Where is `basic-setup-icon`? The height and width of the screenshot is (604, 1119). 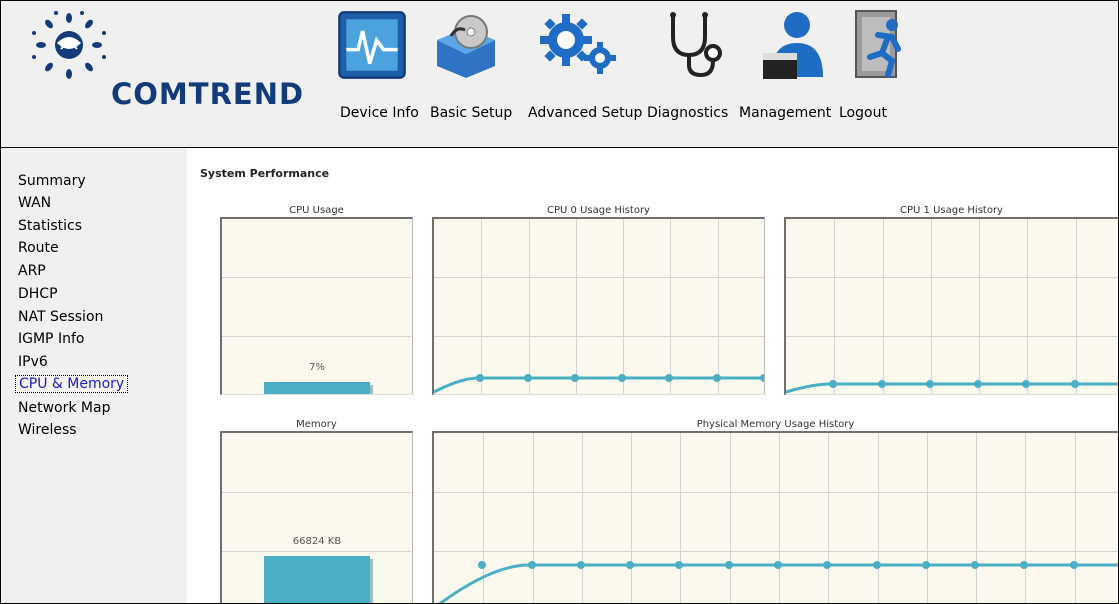
basic-setup-icon is located at coordinates (466, 46).